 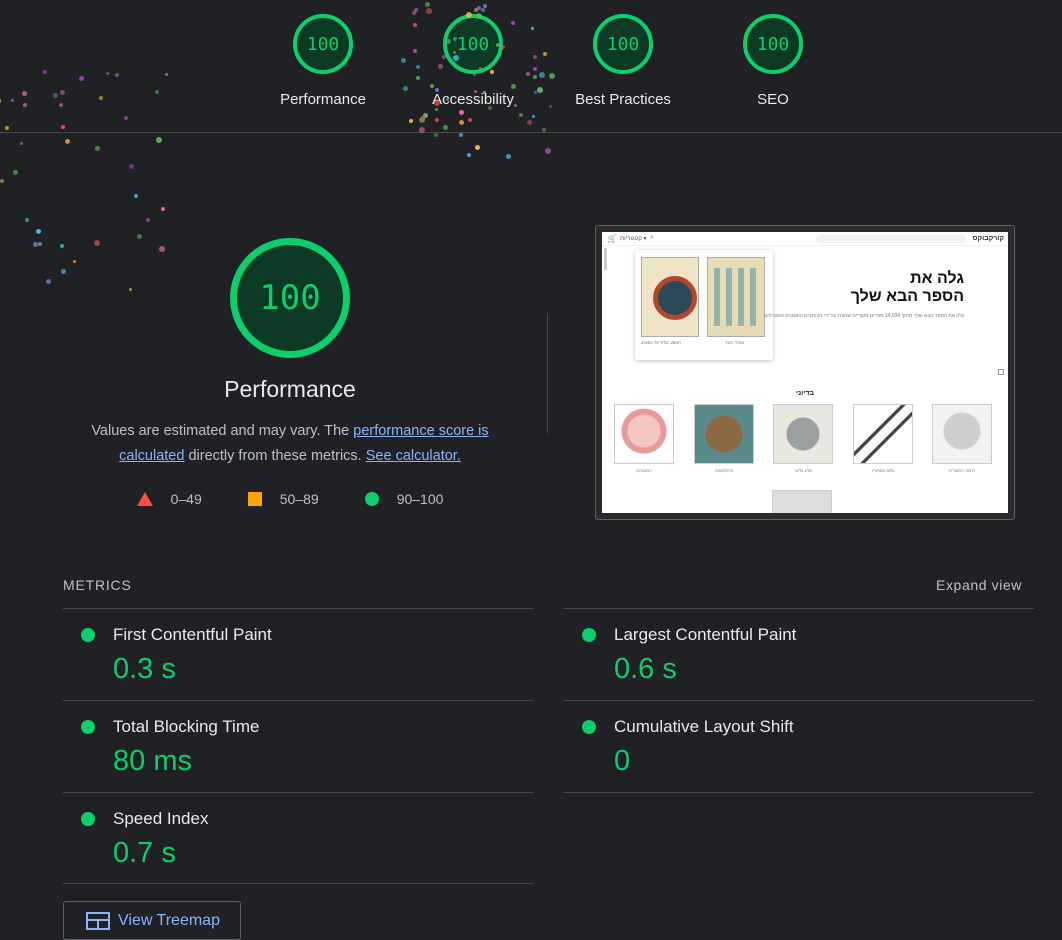 What do you see at coordinates (645, 669) in the screenshot?
I see `metric-value: 0.6 s` at bounding box center [645, 669].